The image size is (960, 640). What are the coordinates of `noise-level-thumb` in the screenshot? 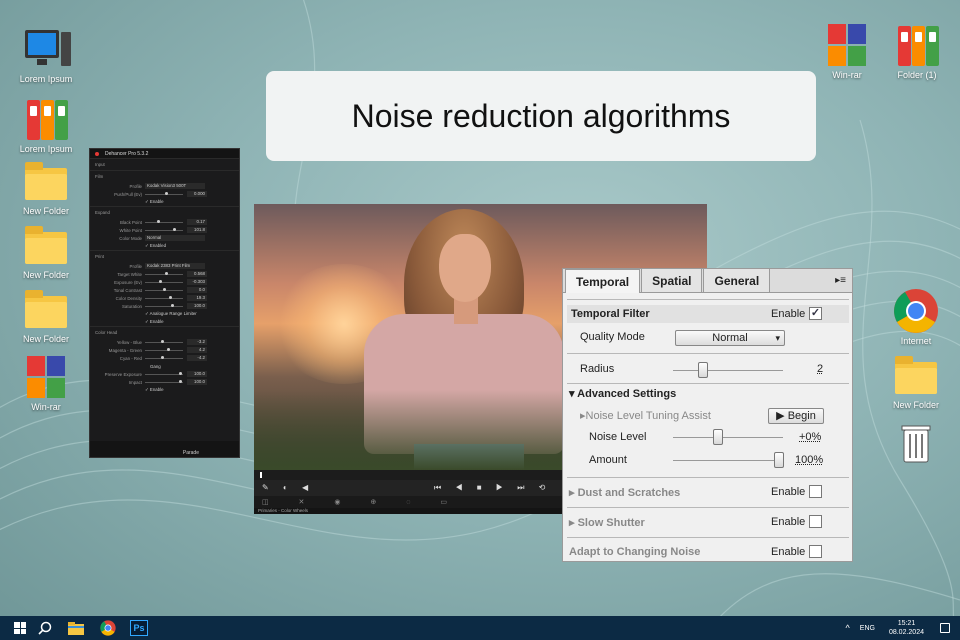 It's located at (718, 437).